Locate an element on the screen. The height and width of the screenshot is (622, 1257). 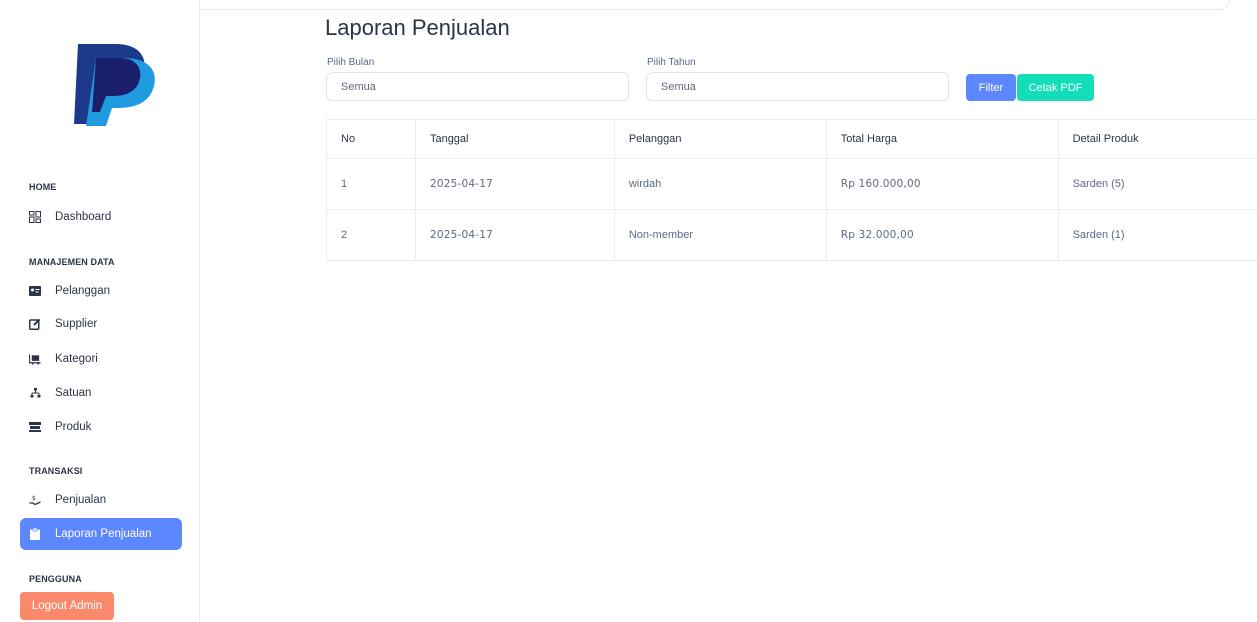
sidebar-item-satuan: Satuan is located at coordinates (101, 393).